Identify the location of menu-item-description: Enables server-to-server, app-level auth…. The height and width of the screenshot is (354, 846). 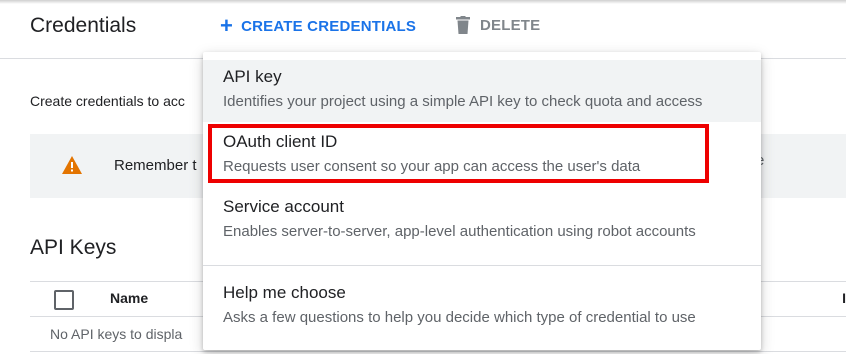
(459, 231).